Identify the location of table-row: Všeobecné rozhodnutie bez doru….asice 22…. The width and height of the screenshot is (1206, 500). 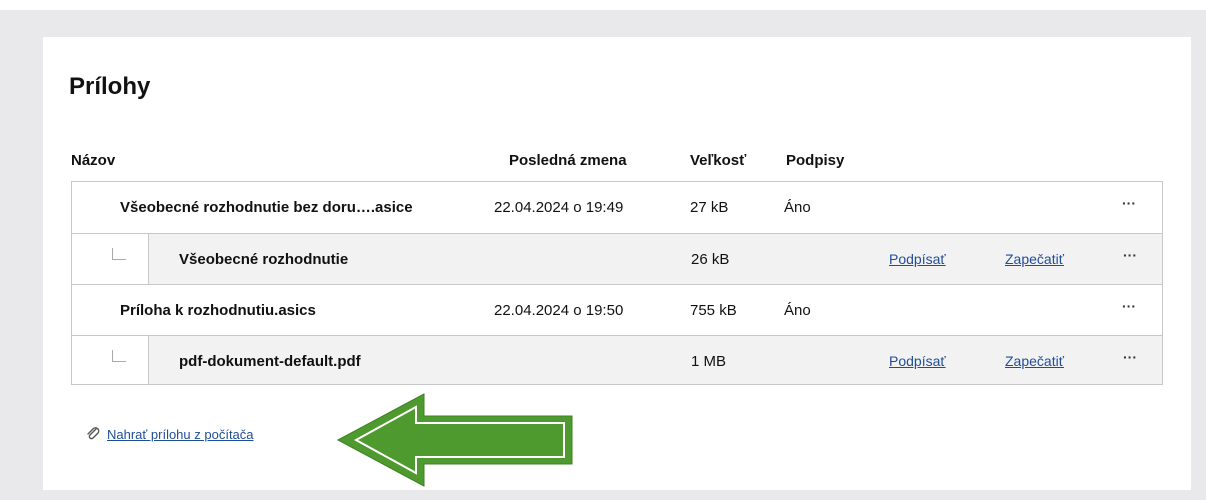
(617, 207).